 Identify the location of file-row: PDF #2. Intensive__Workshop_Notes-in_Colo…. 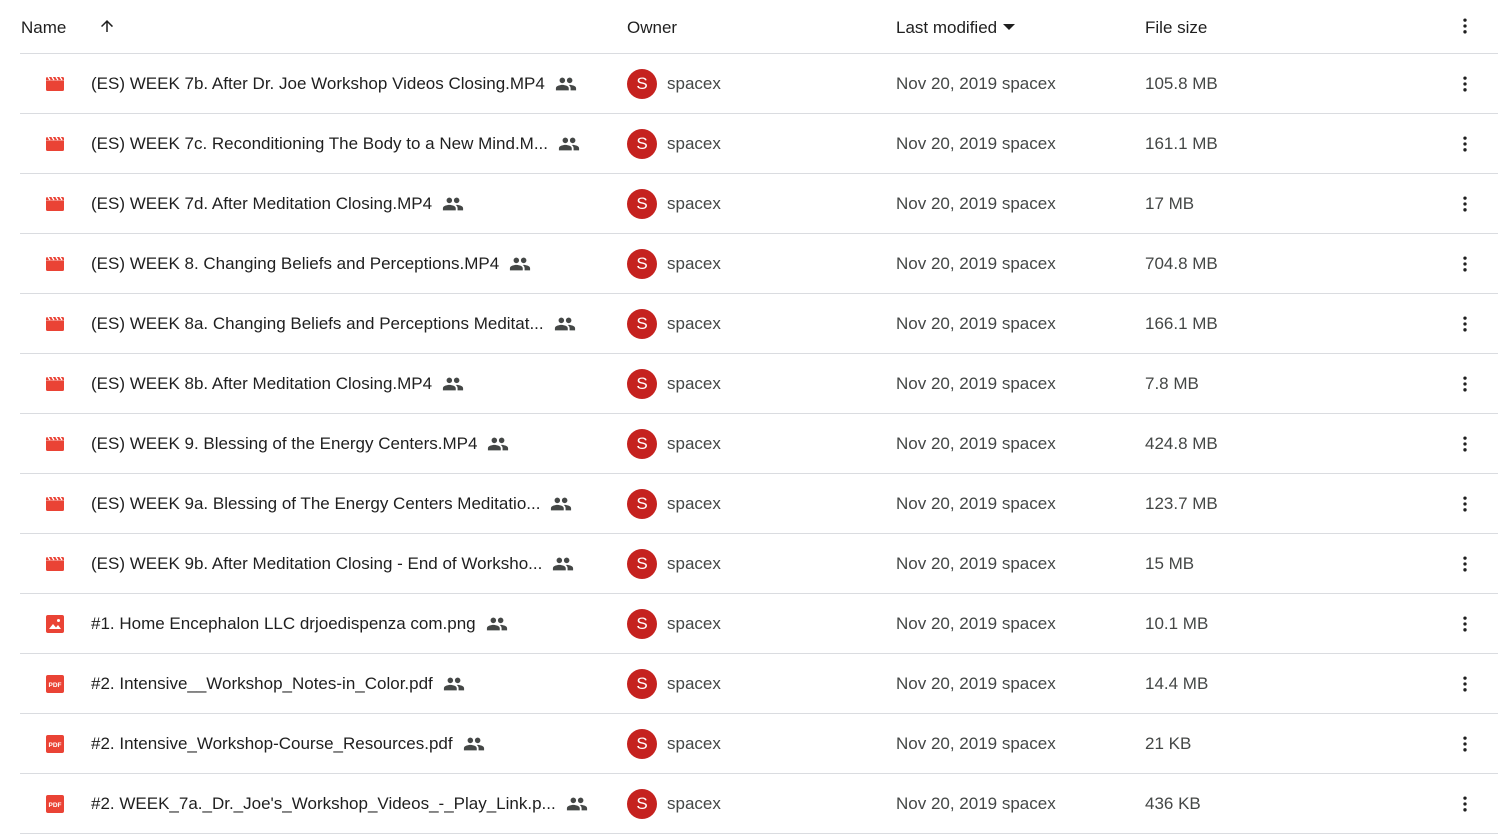
(759, 684).